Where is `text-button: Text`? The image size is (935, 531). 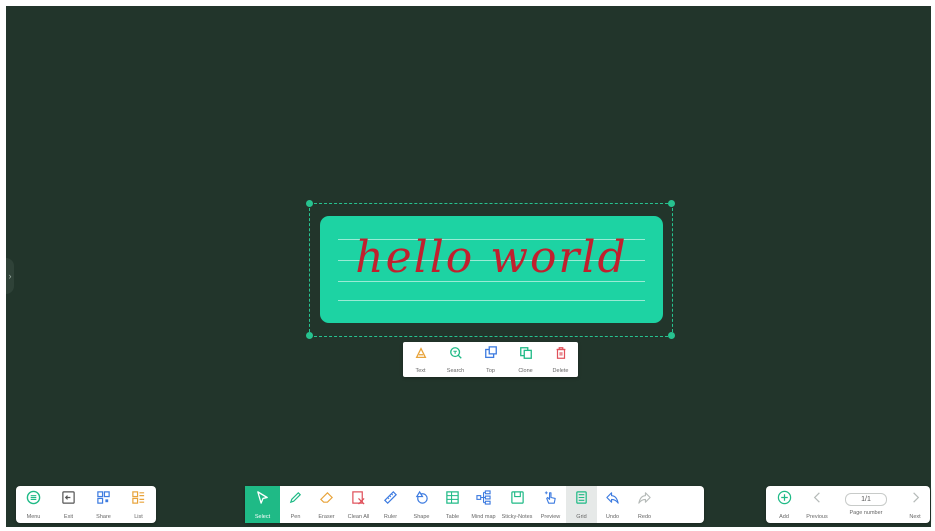
text-button: Text is located at coordinates (420, 359).